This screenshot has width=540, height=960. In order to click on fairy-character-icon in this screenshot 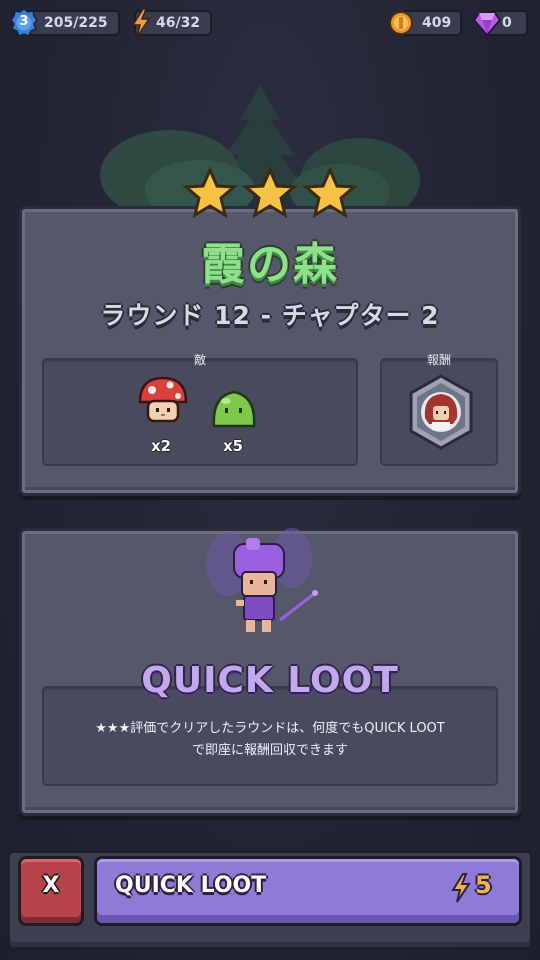, I will do `click(262, 580)`.